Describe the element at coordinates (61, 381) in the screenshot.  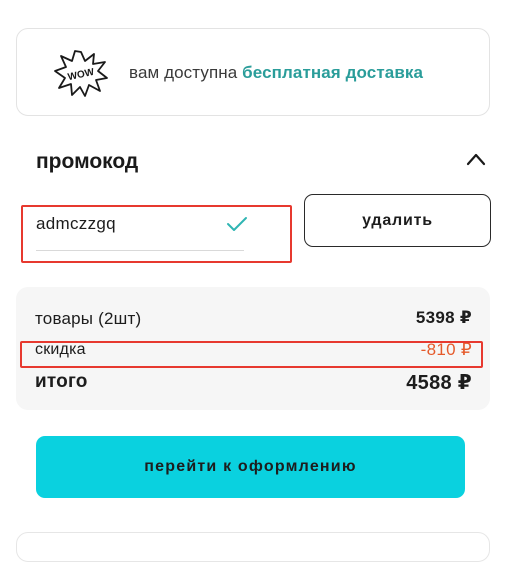
I see `total-label: итого` at that location.